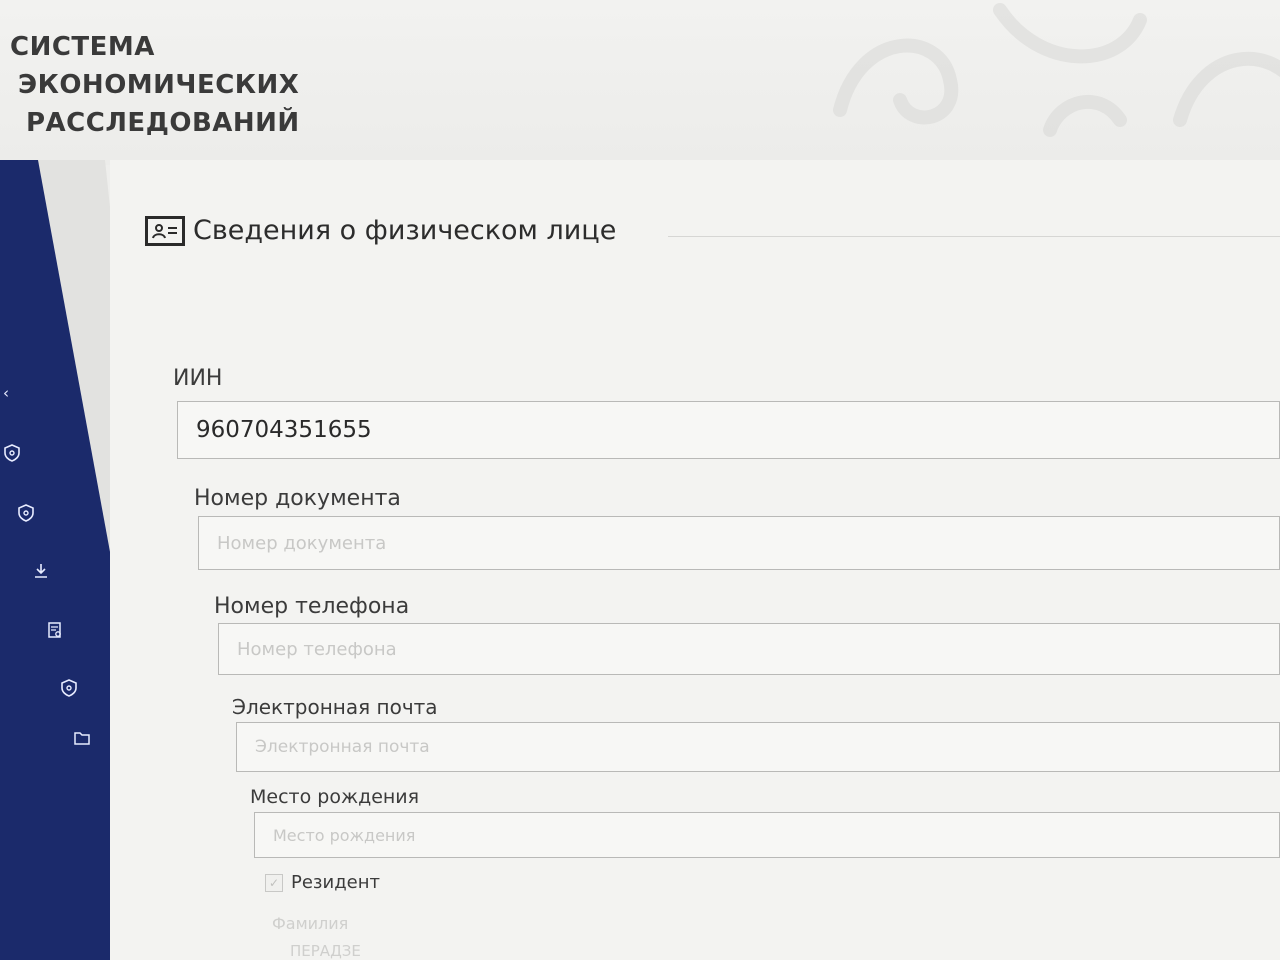  Describe the element at coordinates (297, 498) in the screenshot. I see `doc-number-label: Номер документа` at that location.